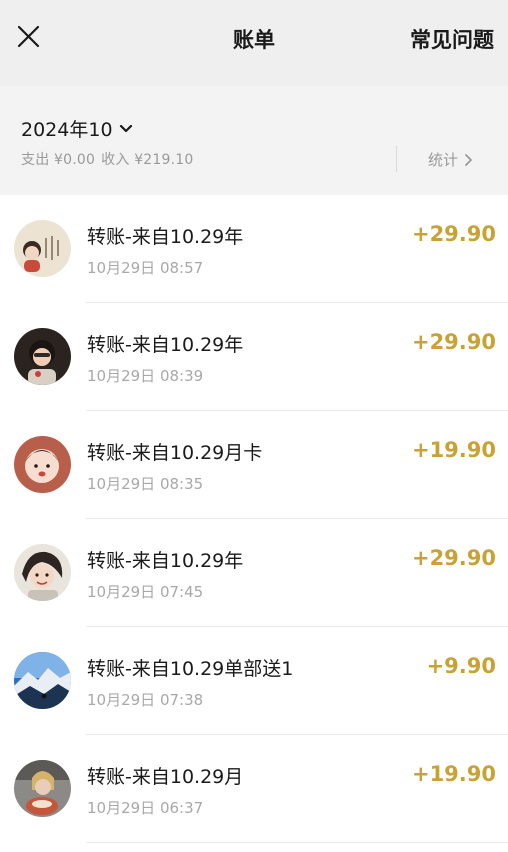 The width and height of the screenshot is (508, 852). What do you see at coordinates (254, 465) in the screenshot?
I see `transaction-row: 转账-来自10.29月卡 10月29日 08:35 +19.90` at bounding box center [254, 465].